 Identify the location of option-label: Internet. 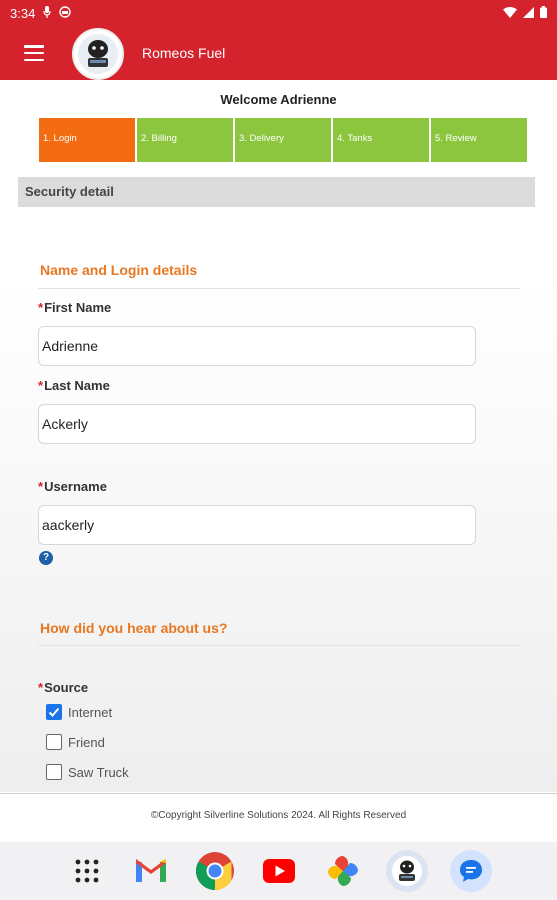
(90, 712).